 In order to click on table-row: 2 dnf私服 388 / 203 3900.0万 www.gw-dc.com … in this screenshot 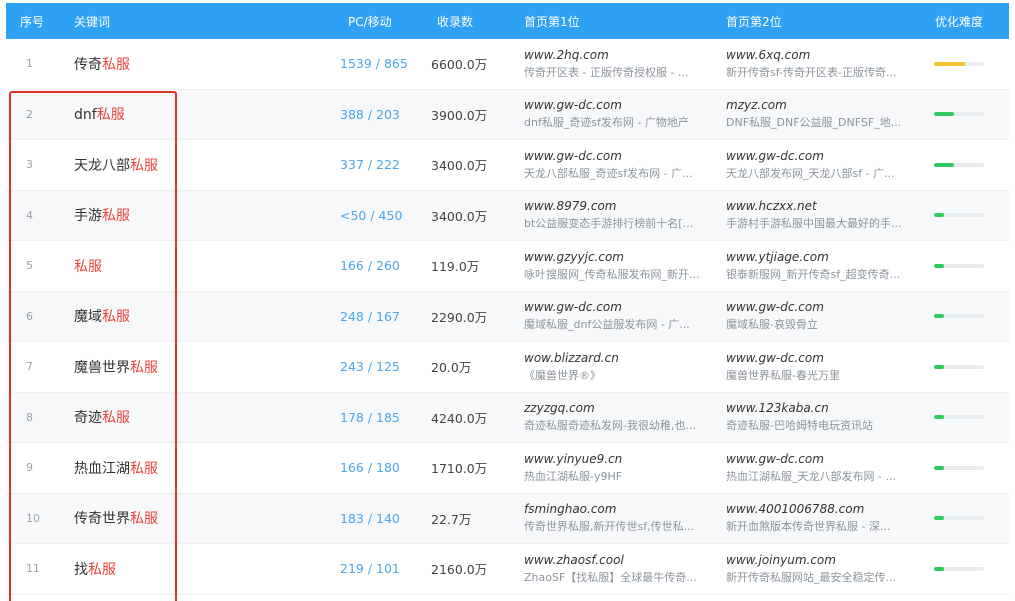, I will do `click(507, 114)`.